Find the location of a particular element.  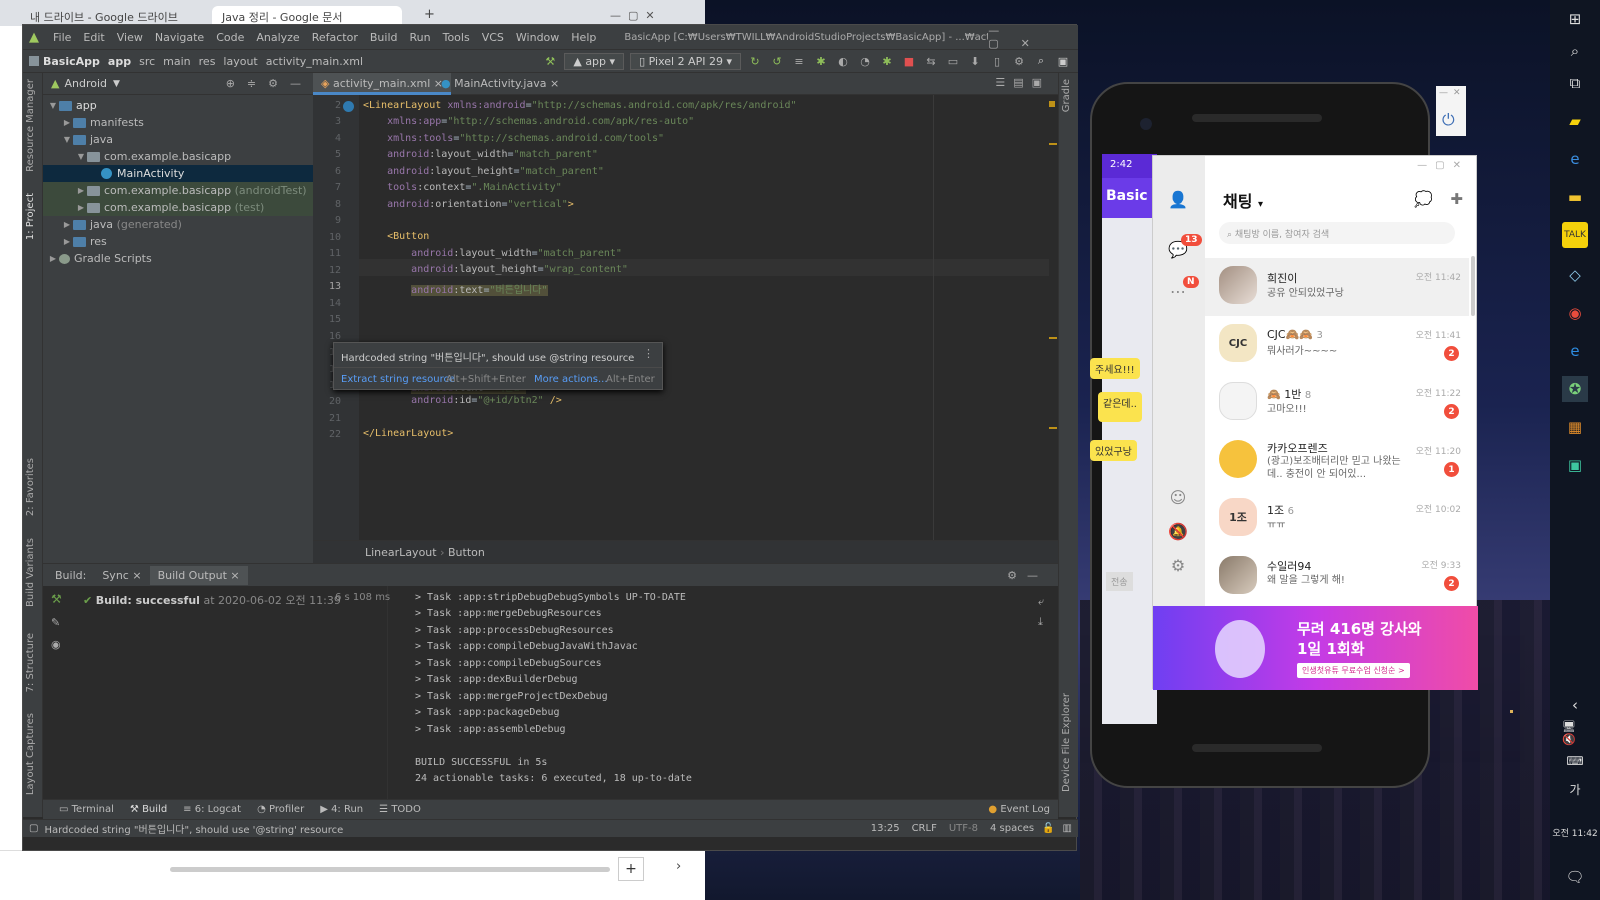

attach-debugger-icon: ◐ is located at coordinates (843, 61).